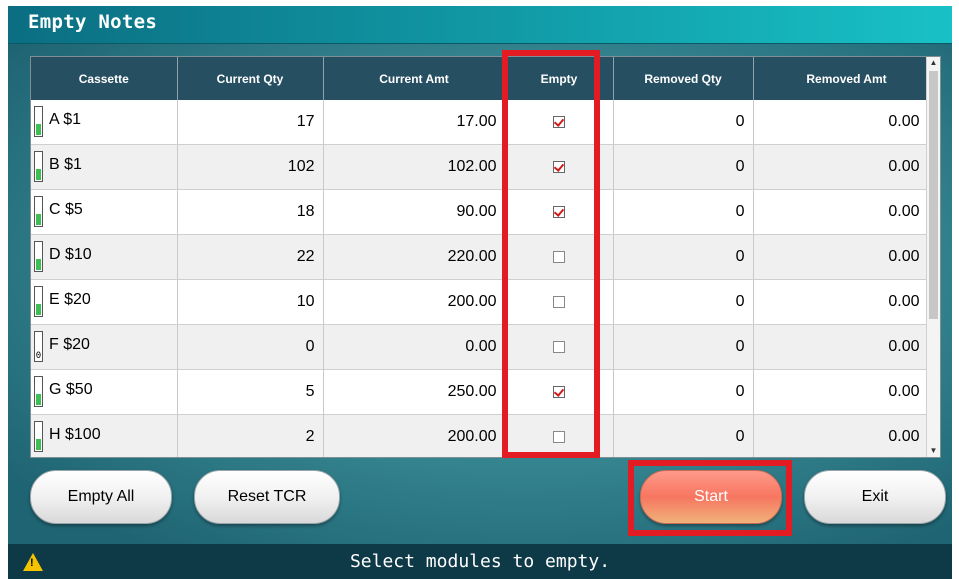  What do you see at coordinates (414, 257) in the screenshot?
I see `current-amt-cell: 220.00` at bounding box center [414, 257].